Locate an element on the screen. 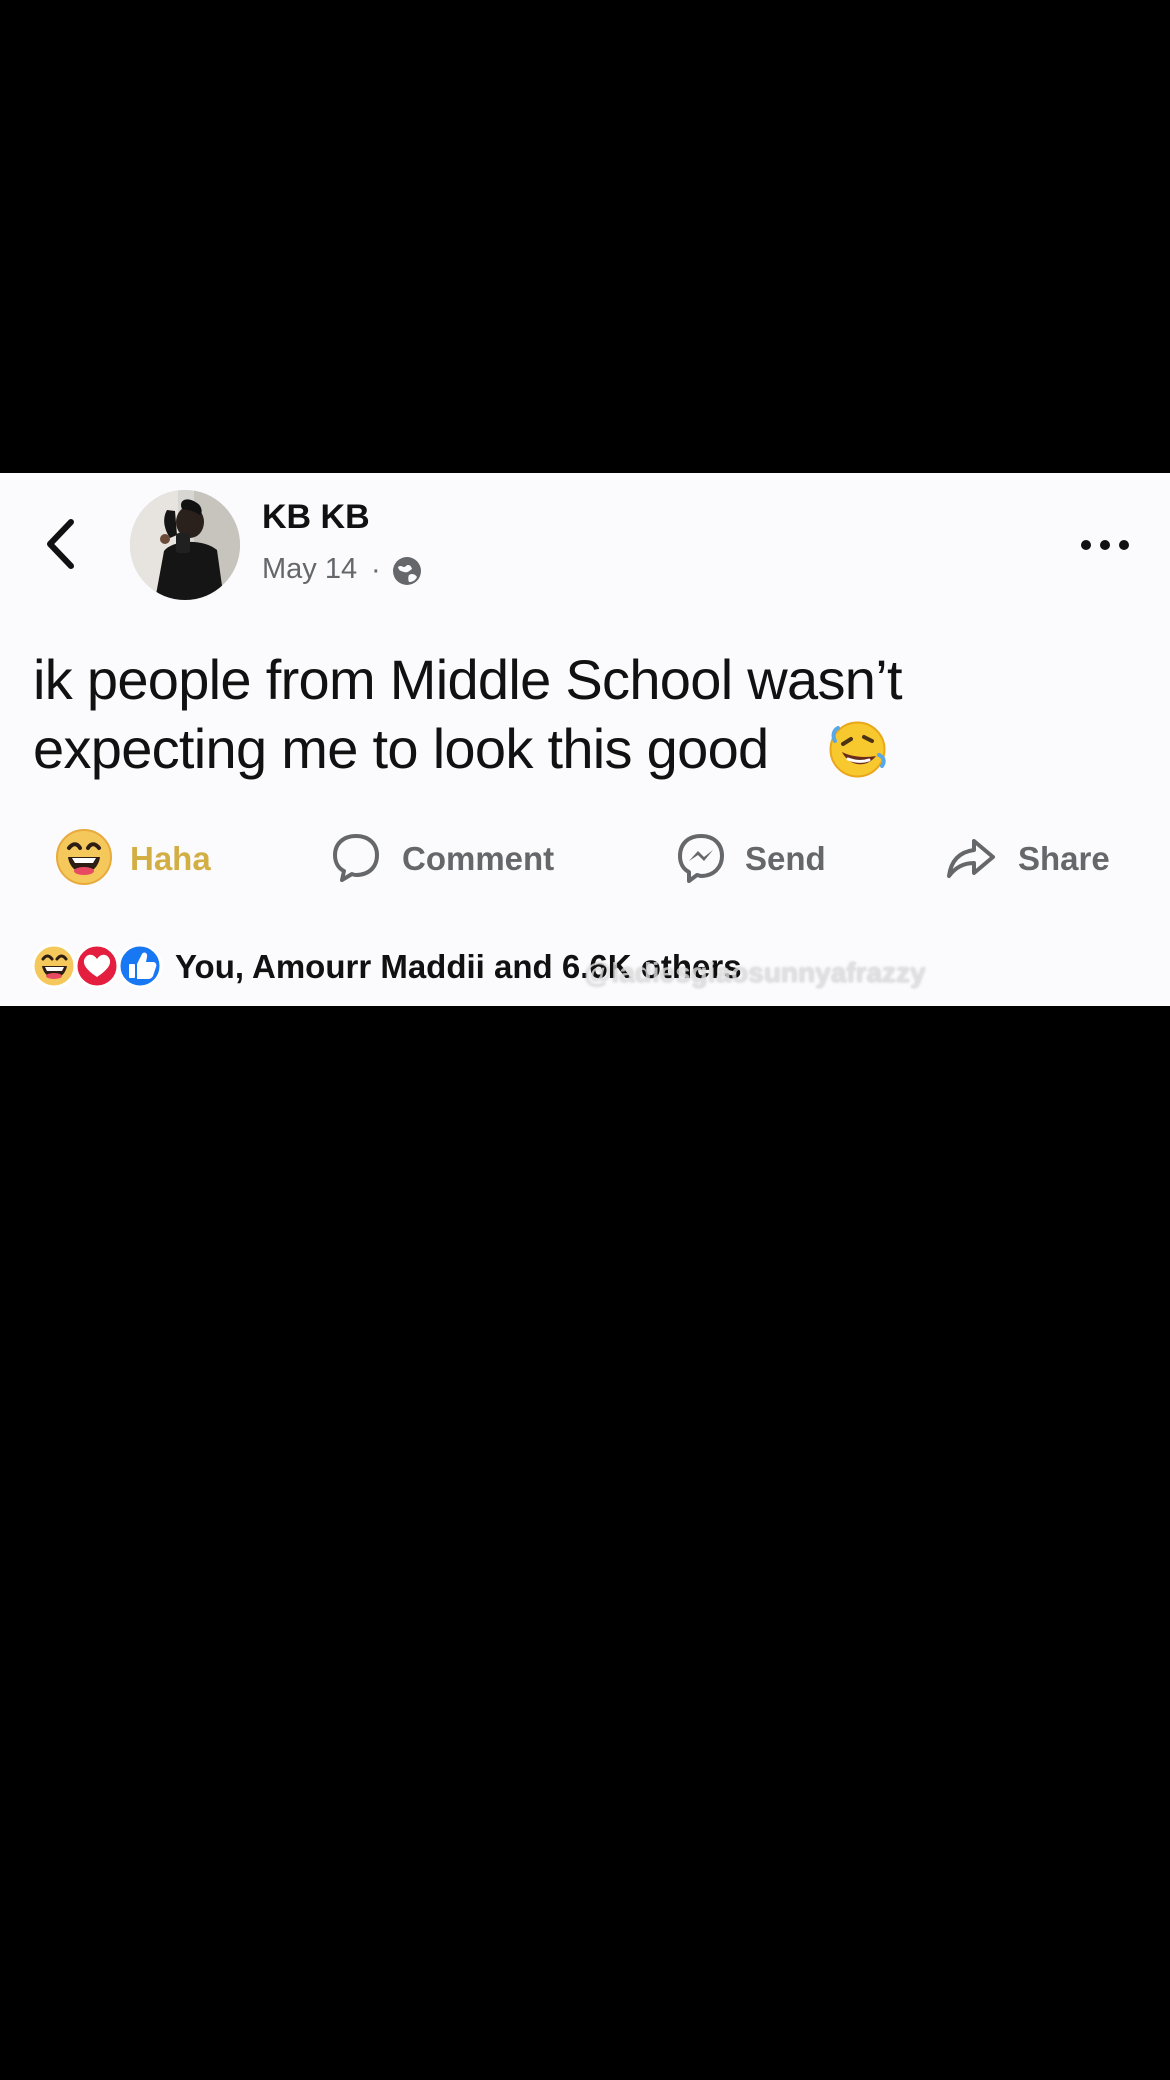 The height and width of the screenshot is (2080, 1170). profile-photo is located at coordinates (185, 545).